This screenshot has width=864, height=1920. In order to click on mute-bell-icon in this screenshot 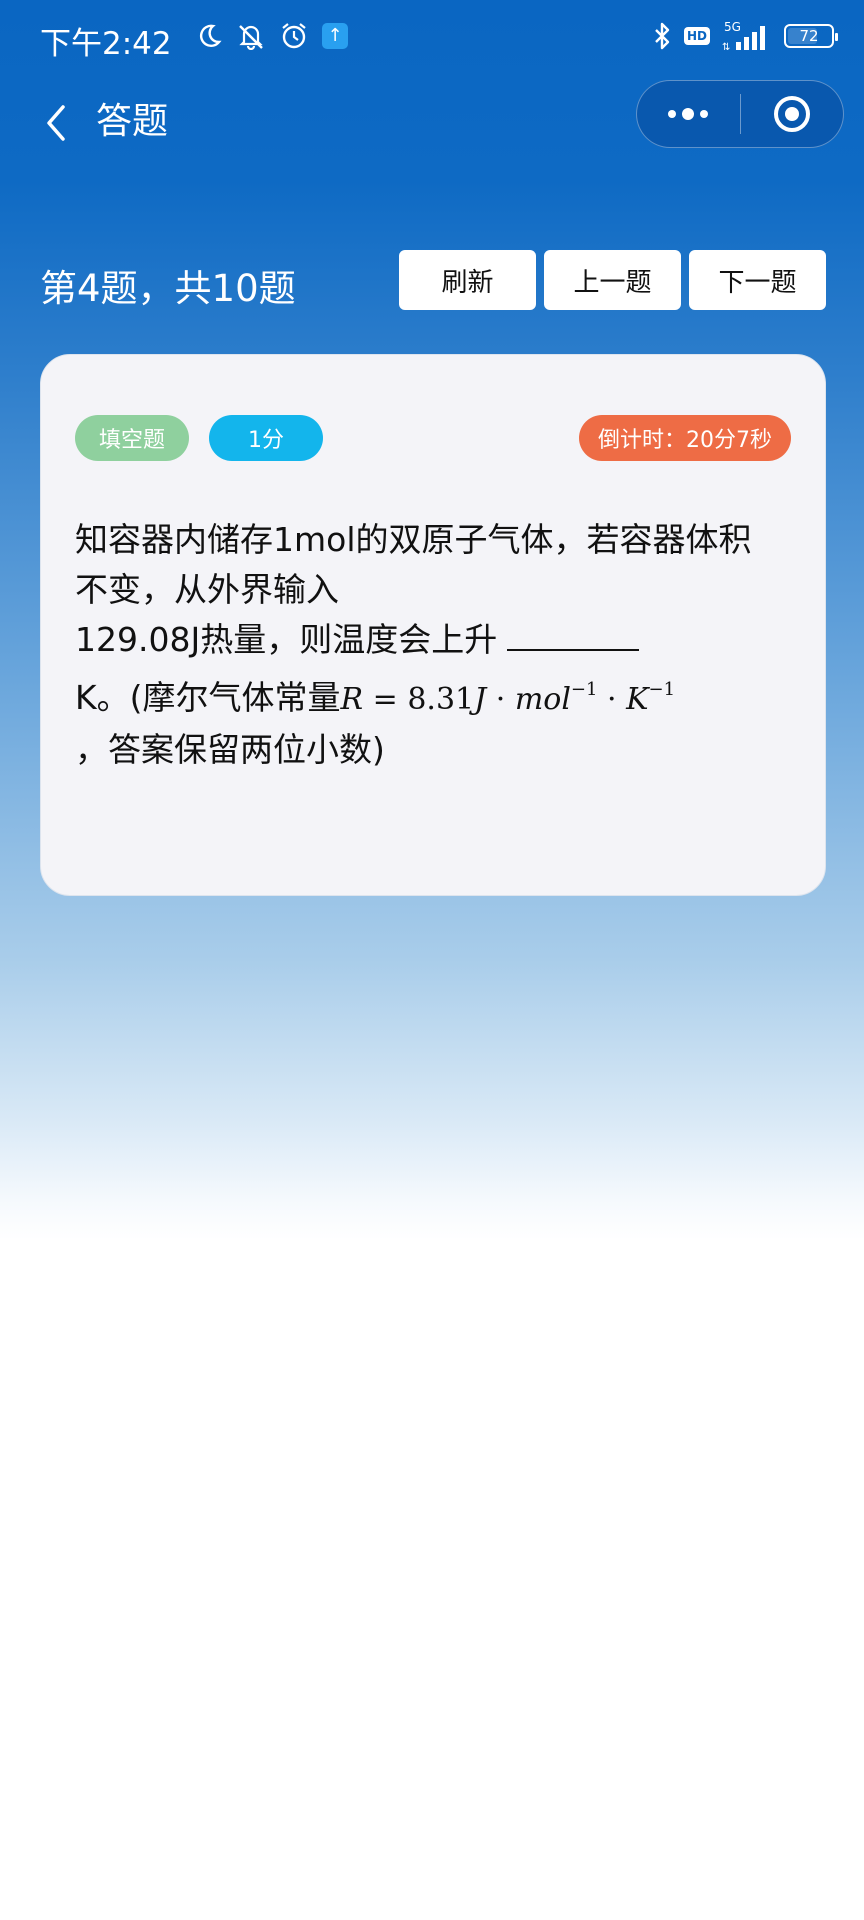, I will do `click(251, 36)`.